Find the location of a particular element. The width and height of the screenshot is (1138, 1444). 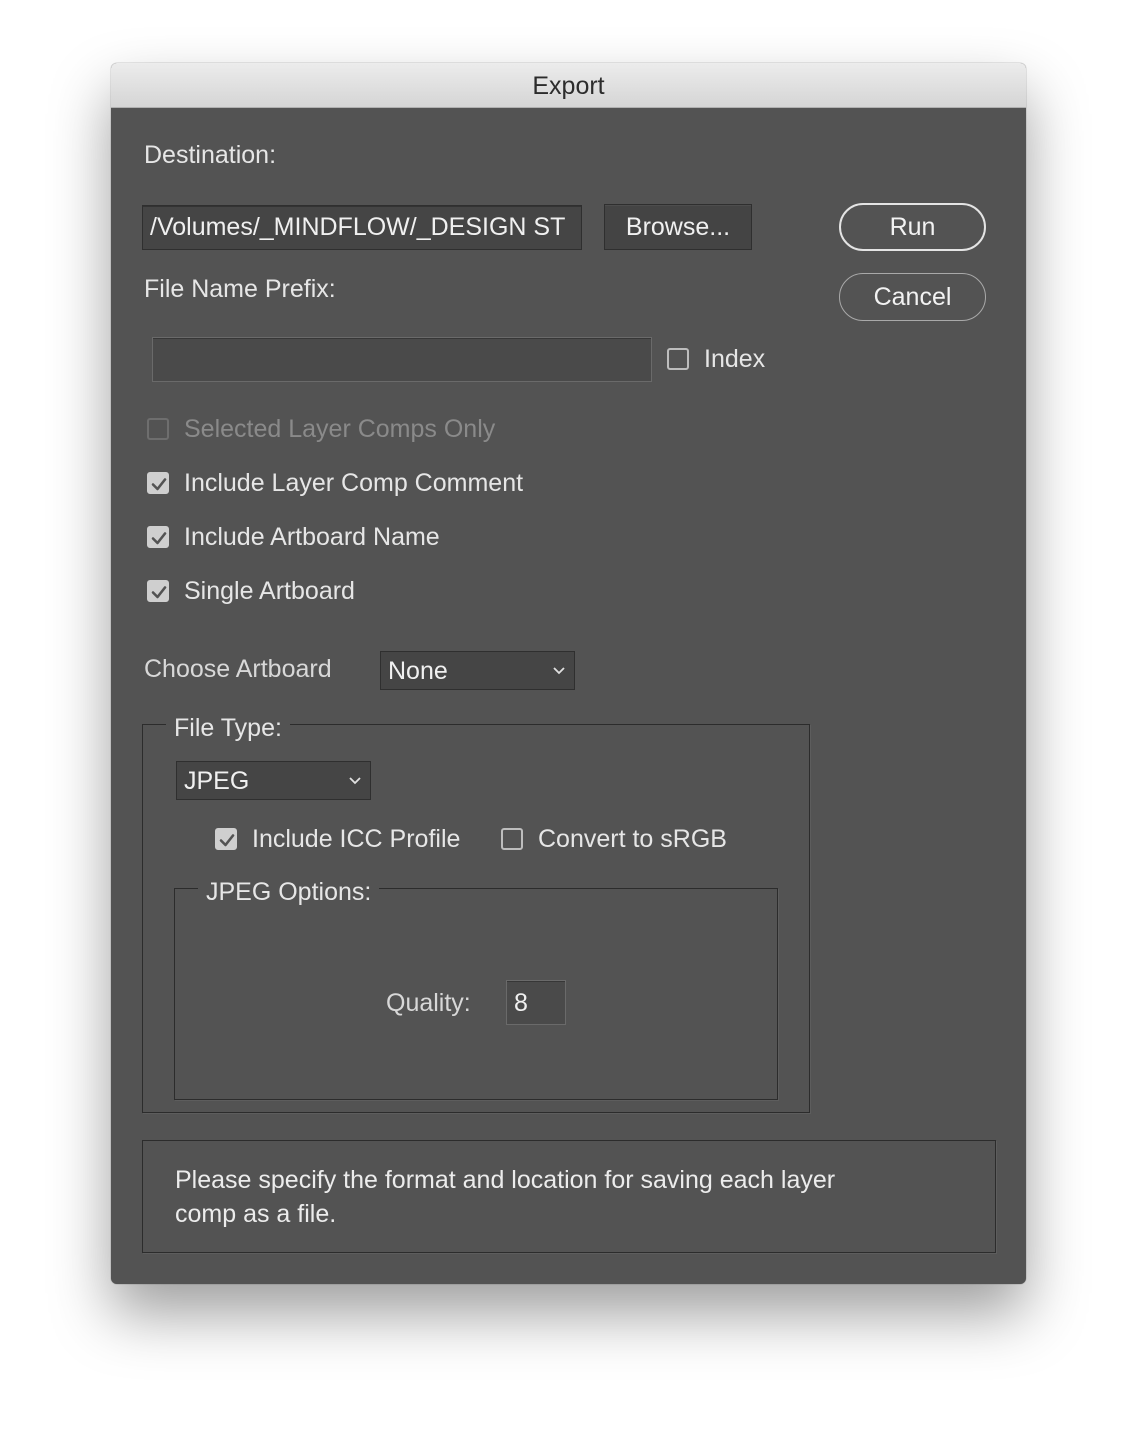

dialog-title: Export is located at coordinates (568, 85).